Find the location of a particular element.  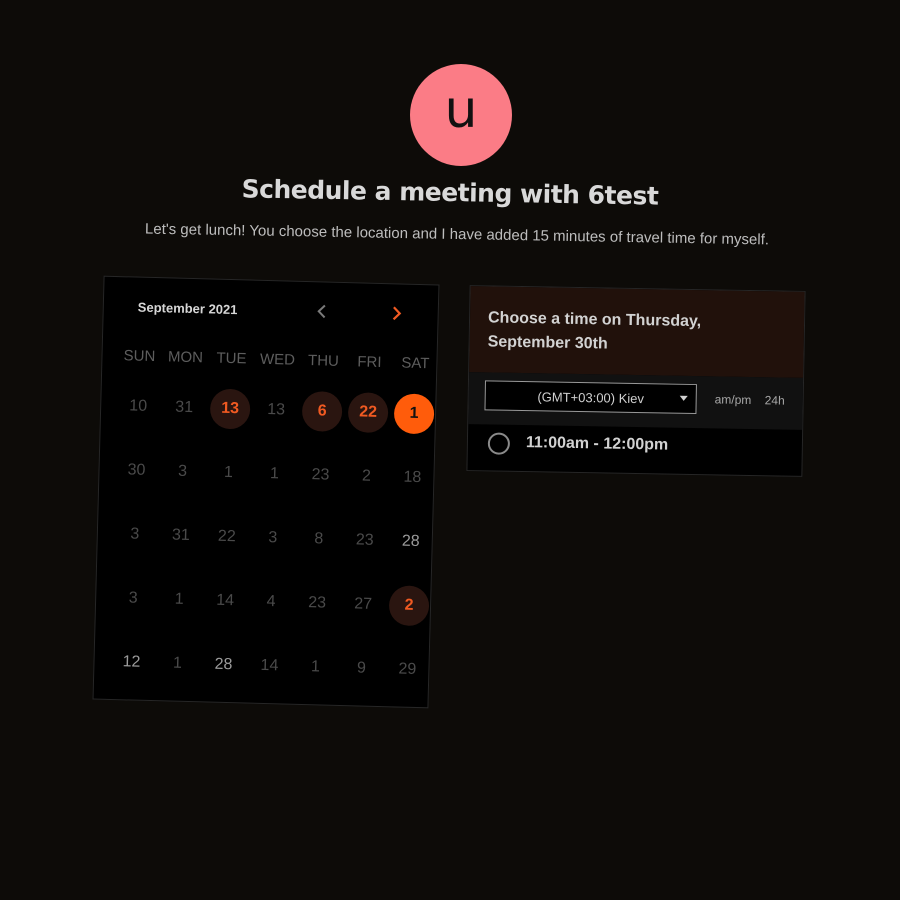

calendar-day: 12 is located at coordinates (131, 662).